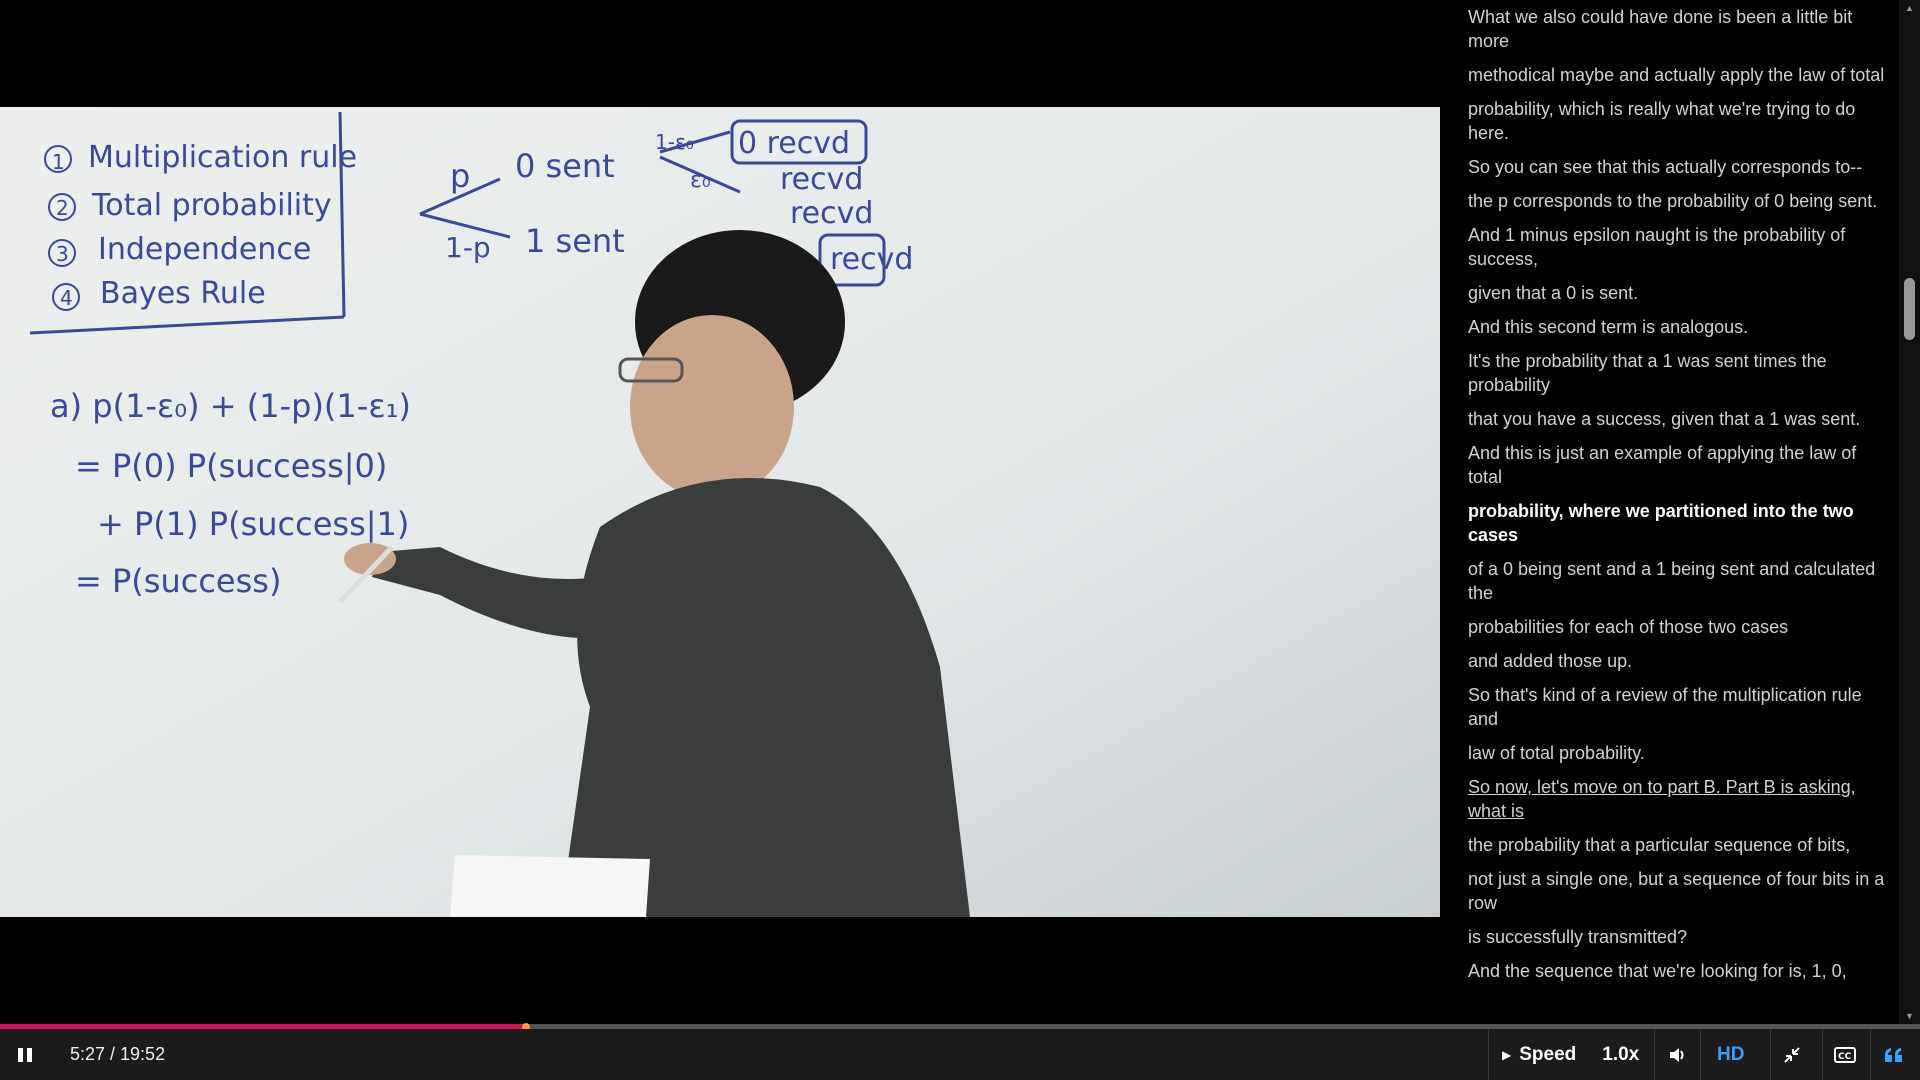  What do you see at coordinates (460, 176) in the screenshot?
I see `svg-text: p` at bounding box center [460, 176].